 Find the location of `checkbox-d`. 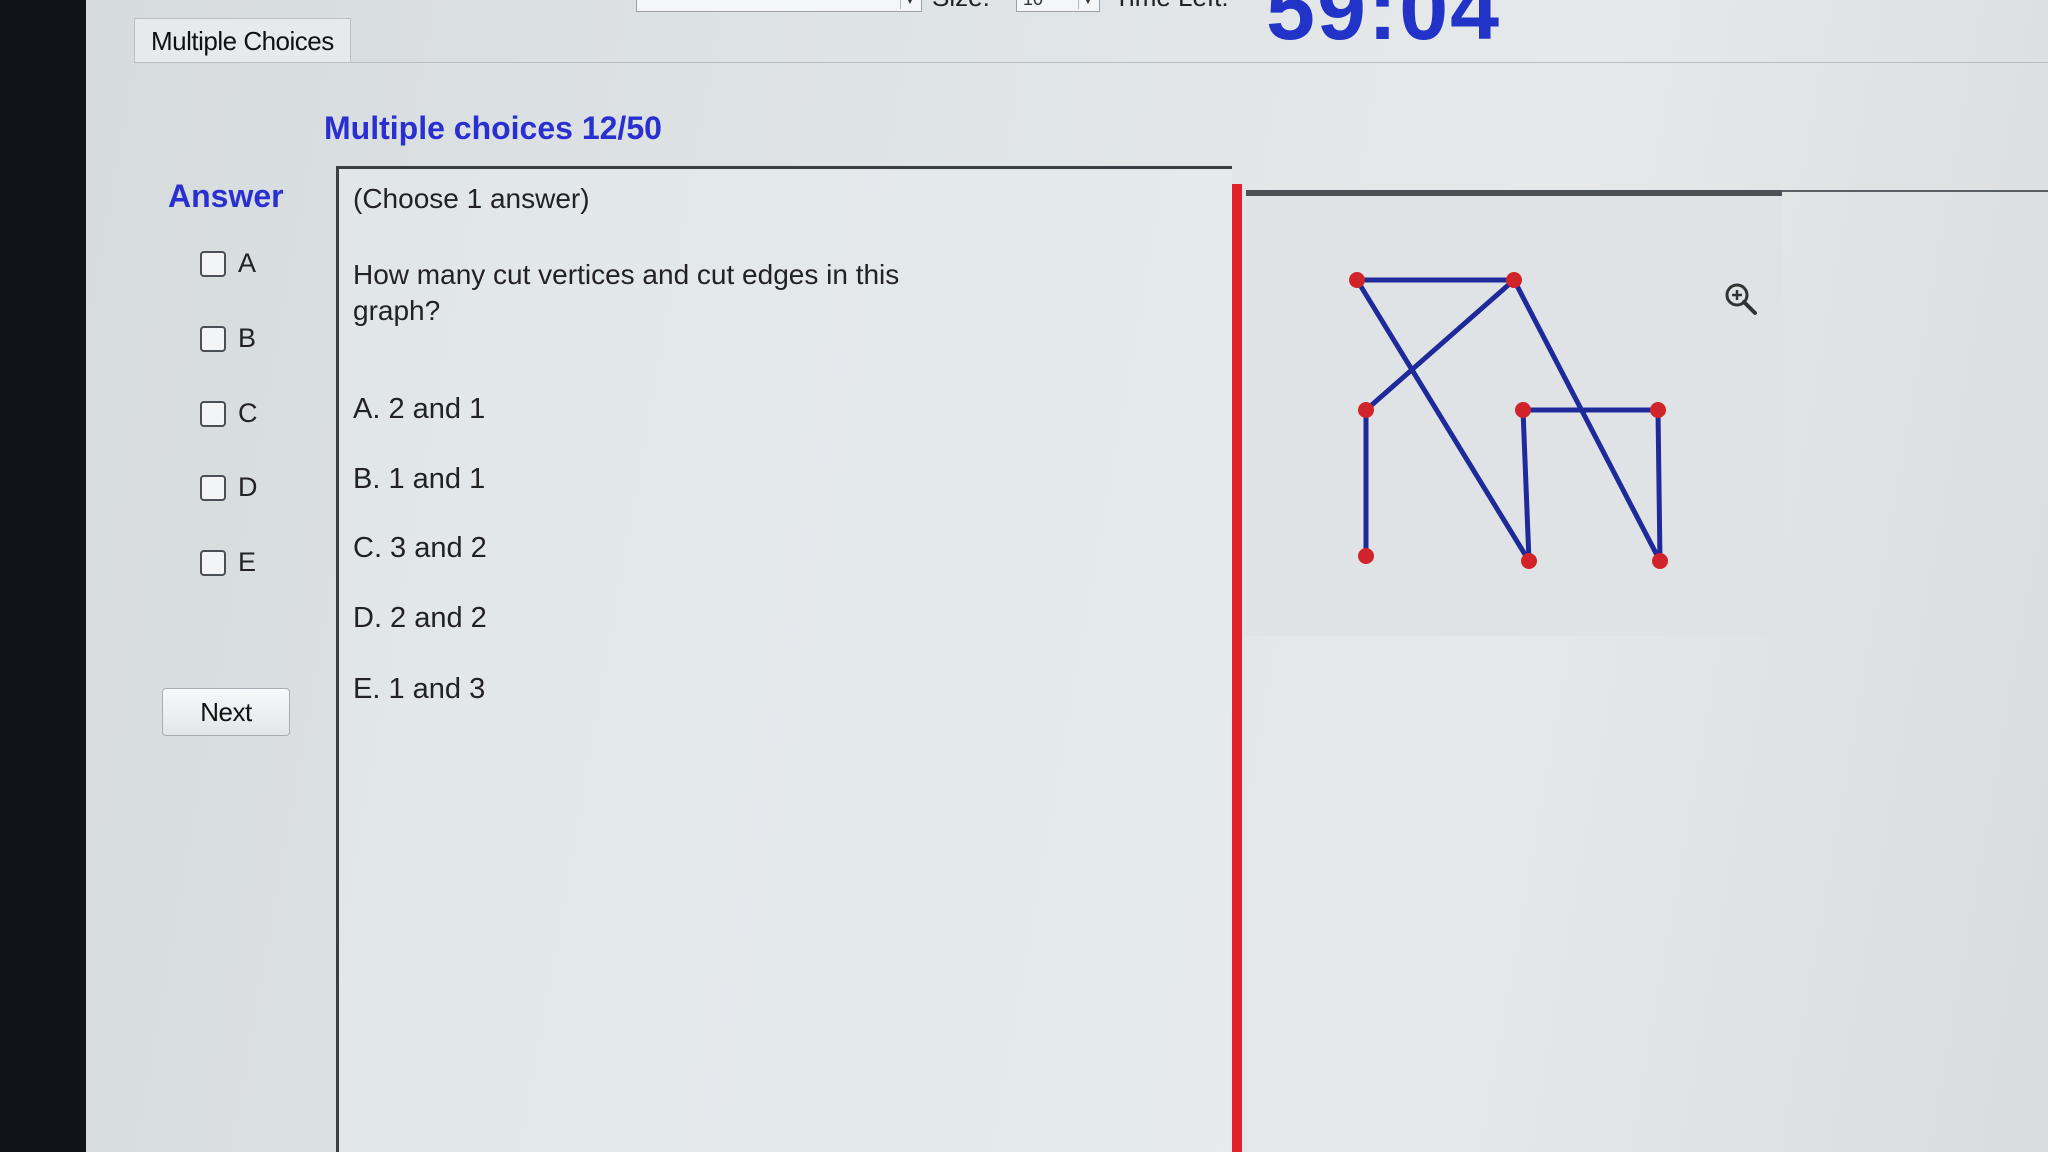

checkbox-d is located at coordinates (213, 487).